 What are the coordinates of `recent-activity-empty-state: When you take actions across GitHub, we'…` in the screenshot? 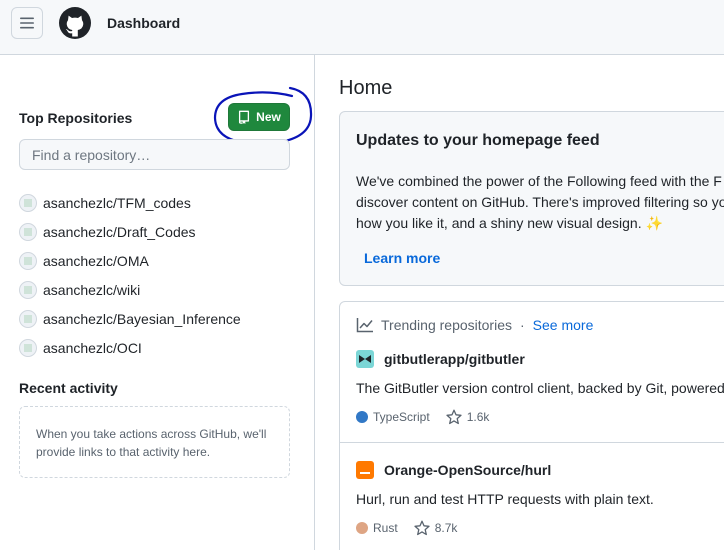 It's located at (154, 442).